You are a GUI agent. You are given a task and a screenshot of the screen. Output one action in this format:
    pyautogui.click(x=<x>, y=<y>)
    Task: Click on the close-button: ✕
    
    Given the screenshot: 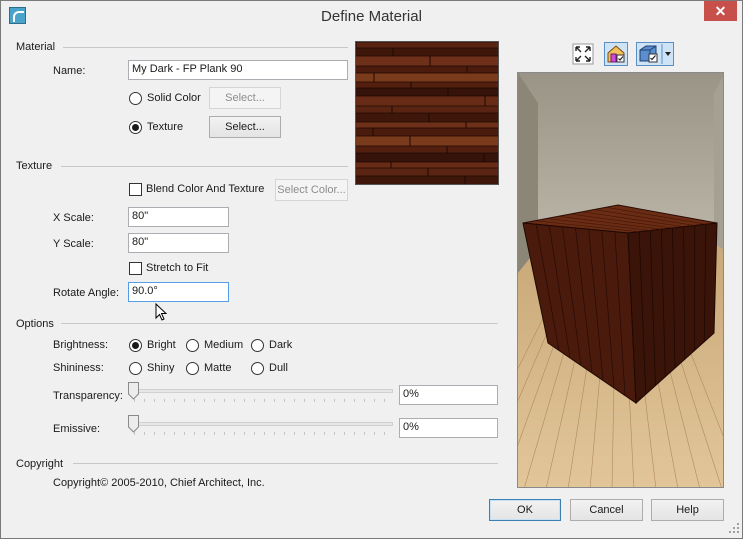 What is the action you would take?
    pyautogui.click(x=720, y=11)
    